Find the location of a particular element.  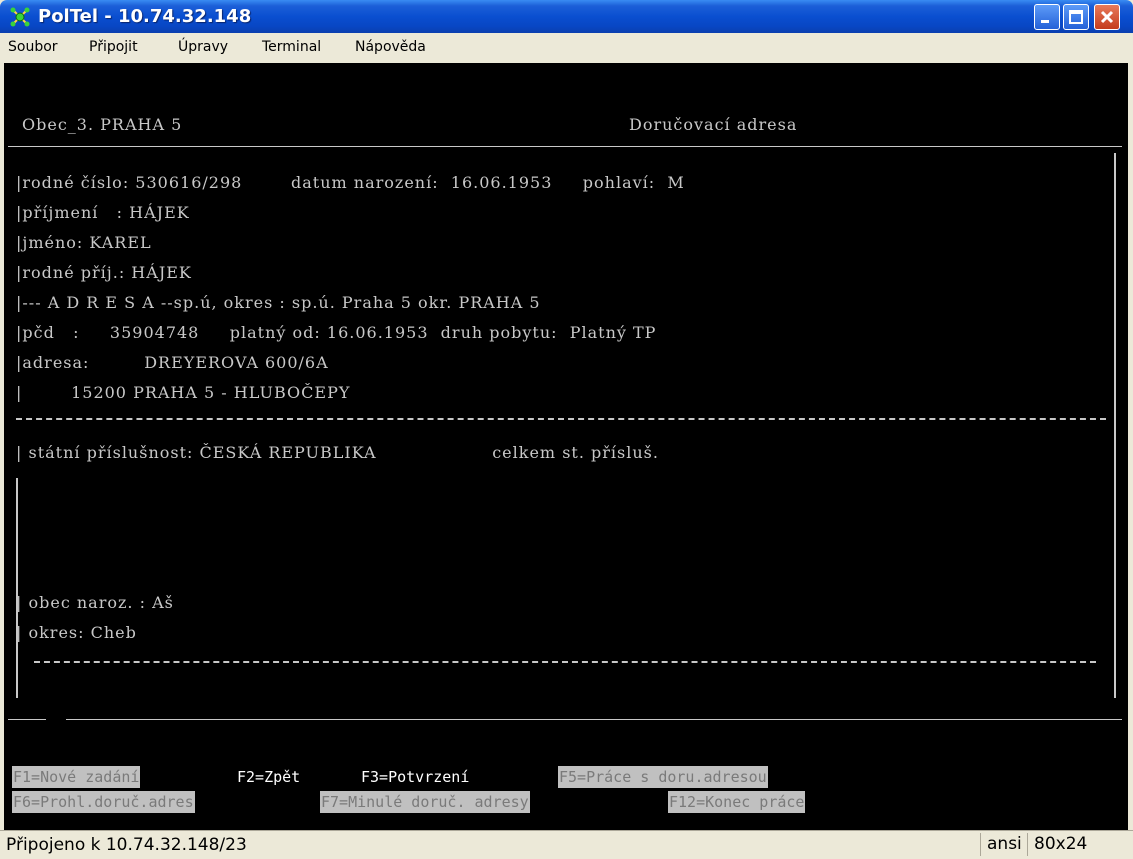

close-icon is located at coordinates (1107, 17).